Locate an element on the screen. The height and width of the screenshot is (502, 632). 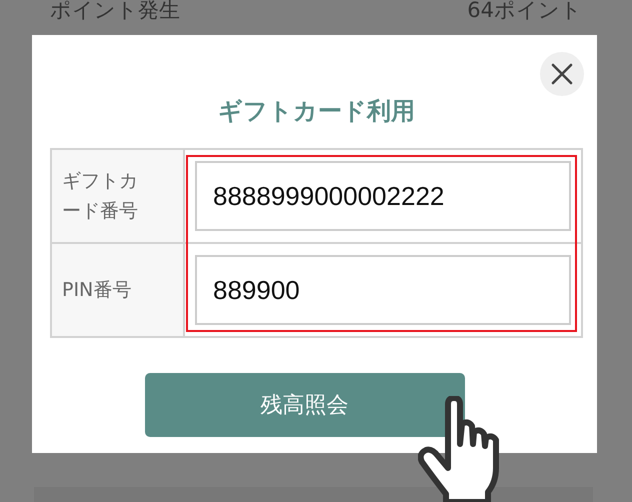
close-icon is located at coordinates (562, 74).